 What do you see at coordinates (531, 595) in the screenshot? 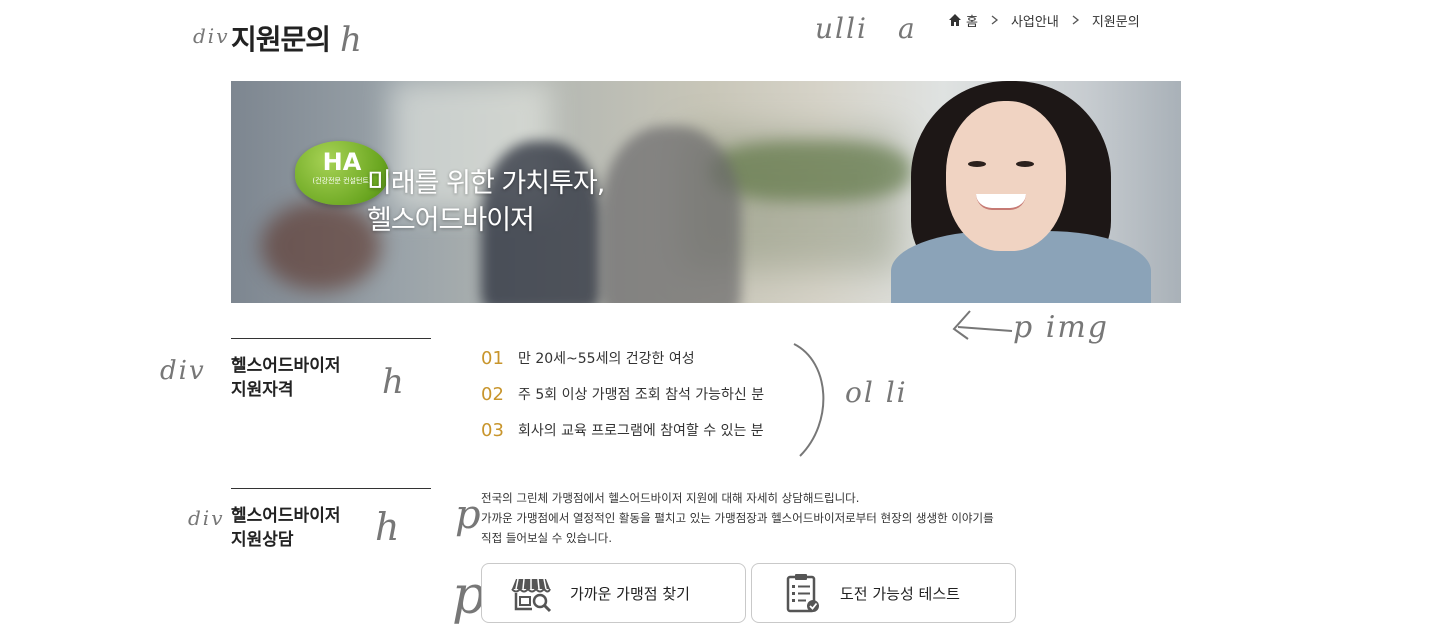
I see `store-search-icon` at bounding box center [531, 595].